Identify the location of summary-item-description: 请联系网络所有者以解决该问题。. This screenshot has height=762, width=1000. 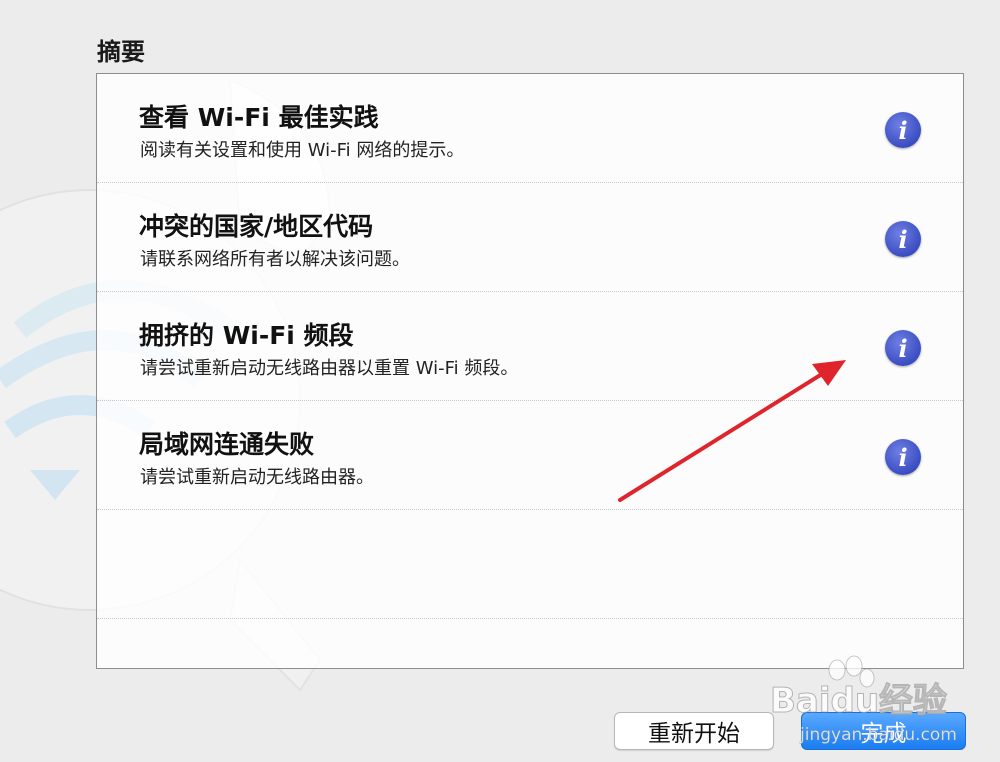
(275, 259).